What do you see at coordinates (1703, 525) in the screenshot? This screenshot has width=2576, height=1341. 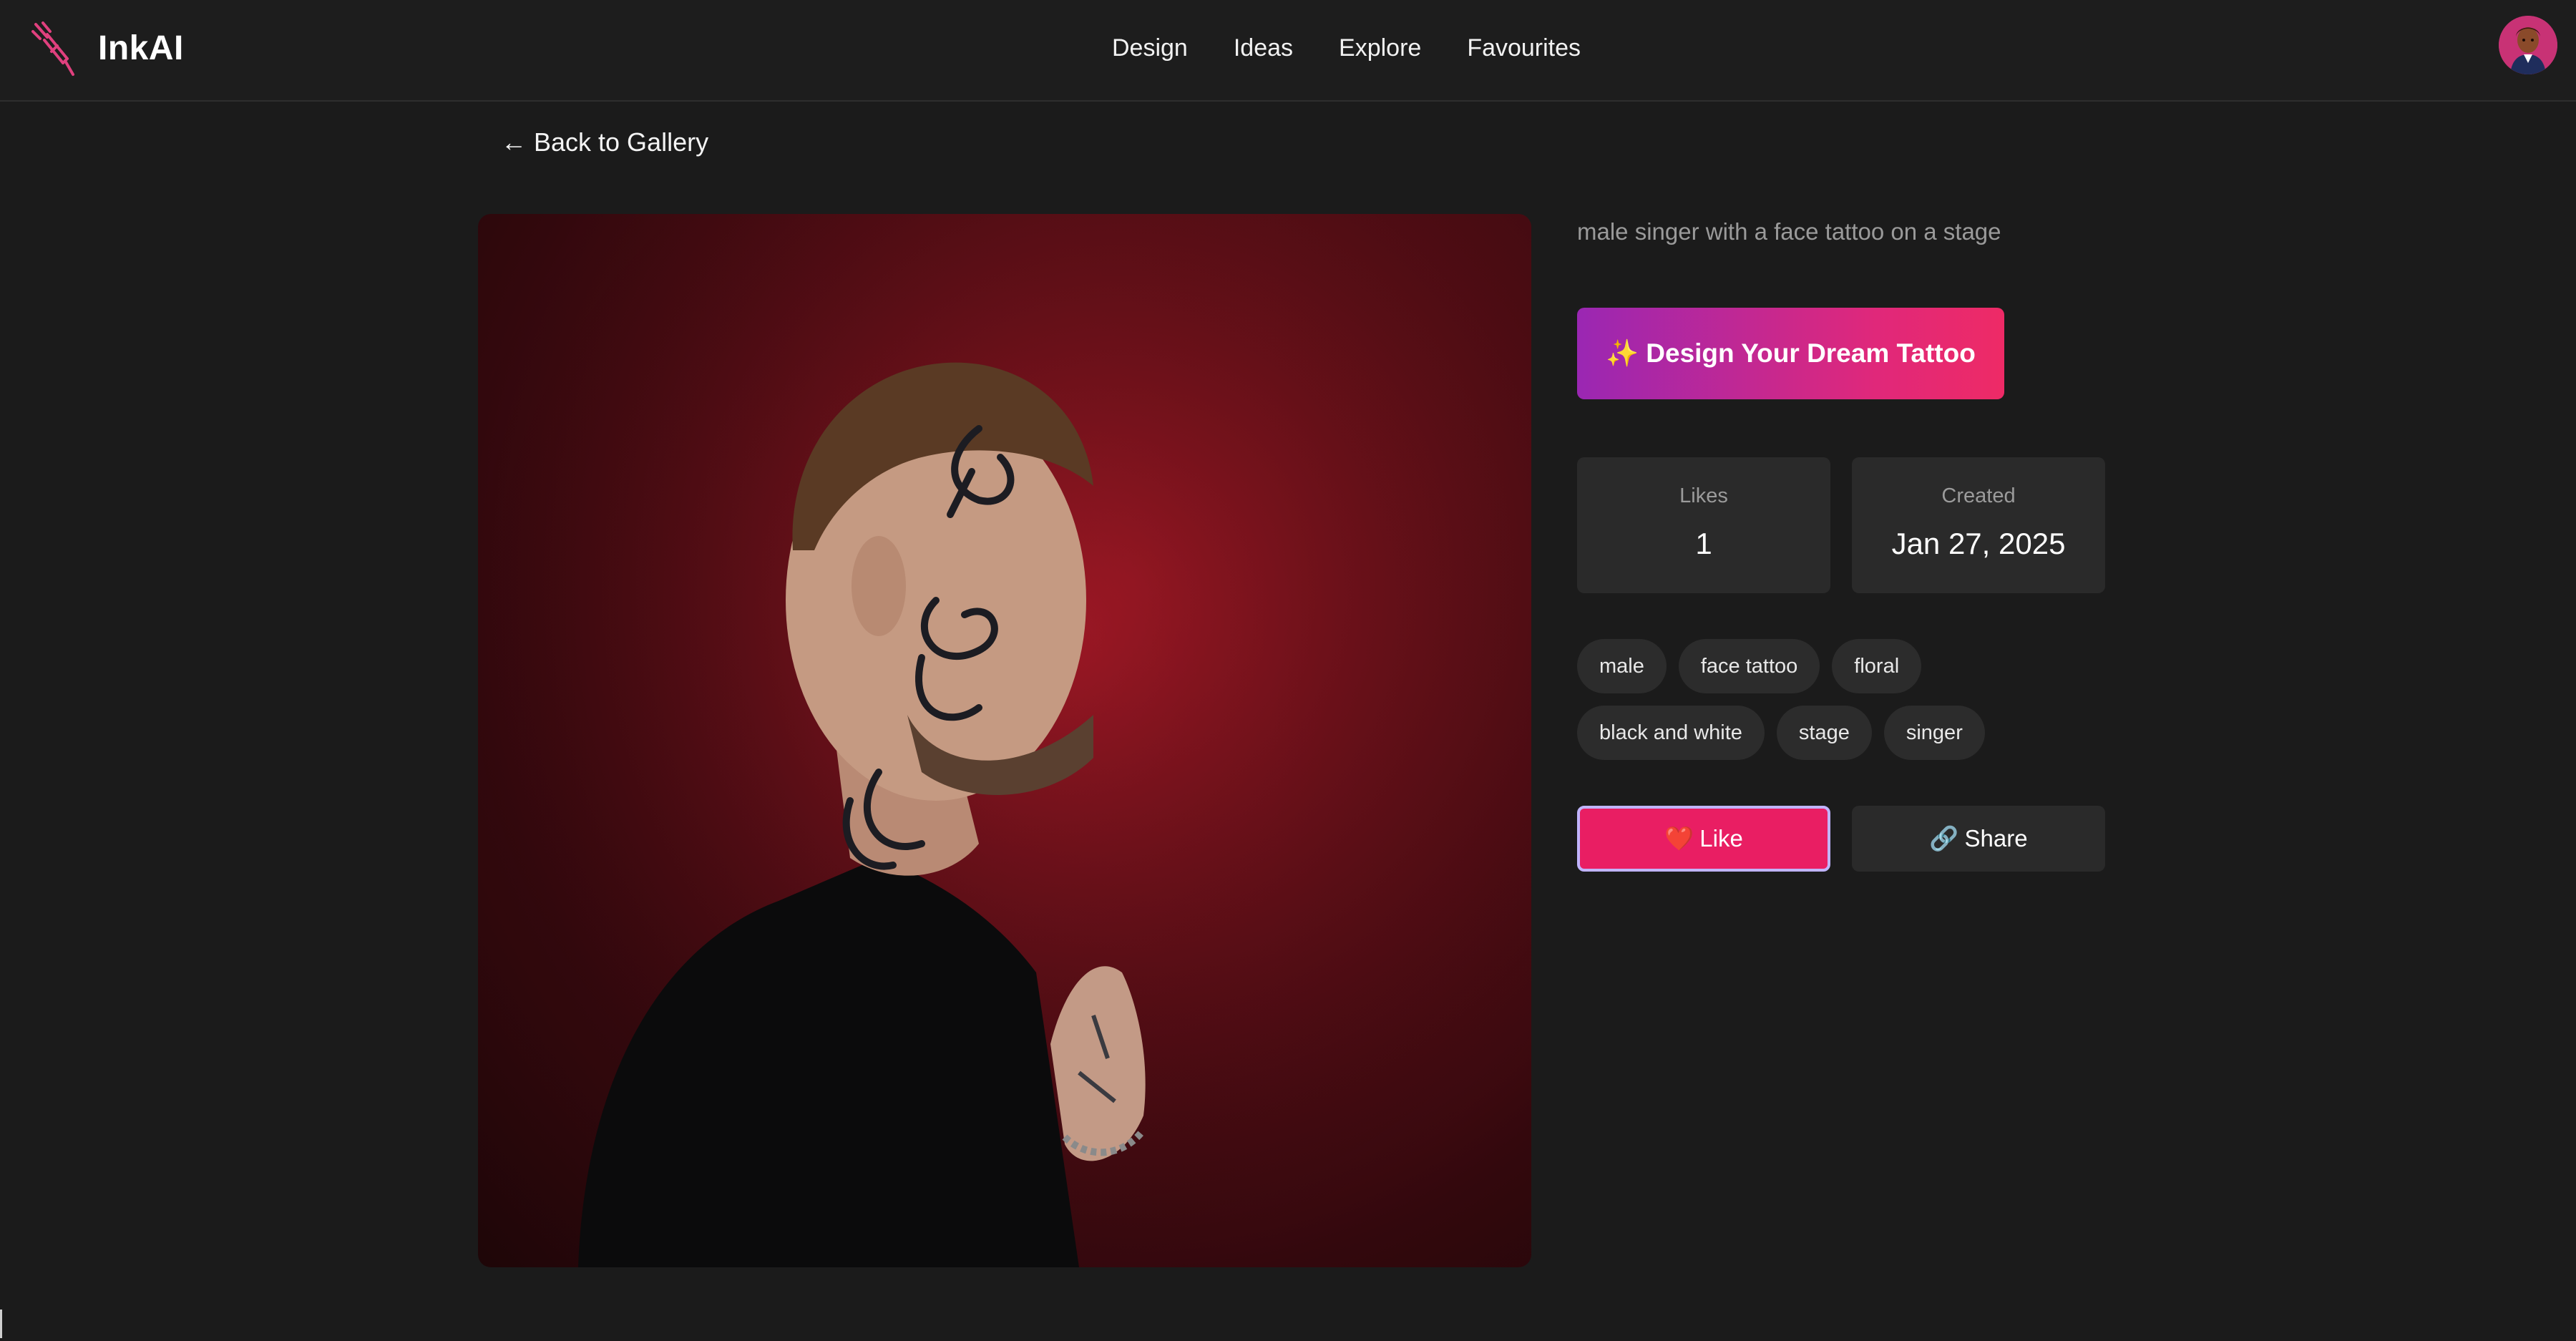 I see `likes-stat-card: Likes 1` at bounding box center [1703, 525].